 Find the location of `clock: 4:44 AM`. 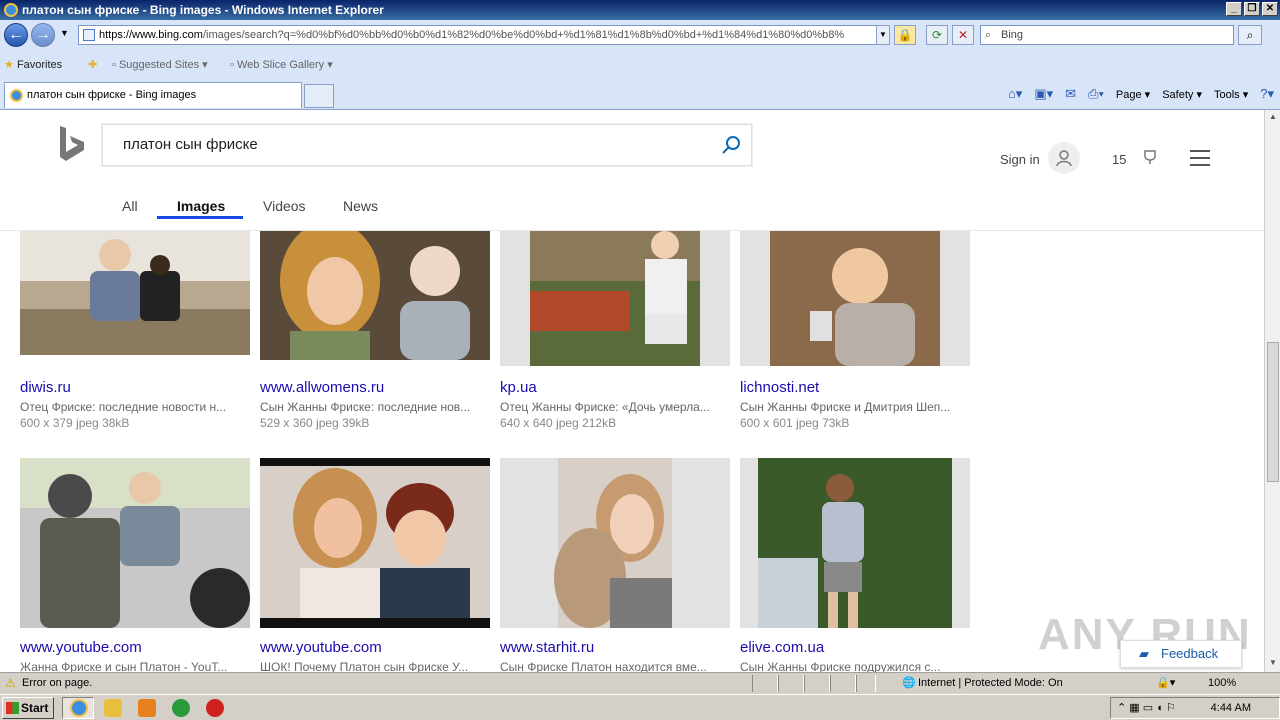

clock: 4:44 AM is located at coordinates (1231, 708).